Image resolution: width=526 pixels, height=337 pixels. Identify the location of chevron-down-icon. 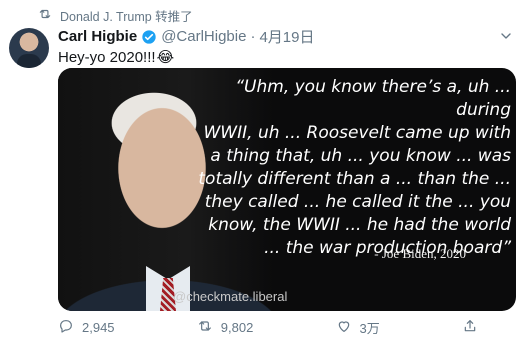
(506, 36).